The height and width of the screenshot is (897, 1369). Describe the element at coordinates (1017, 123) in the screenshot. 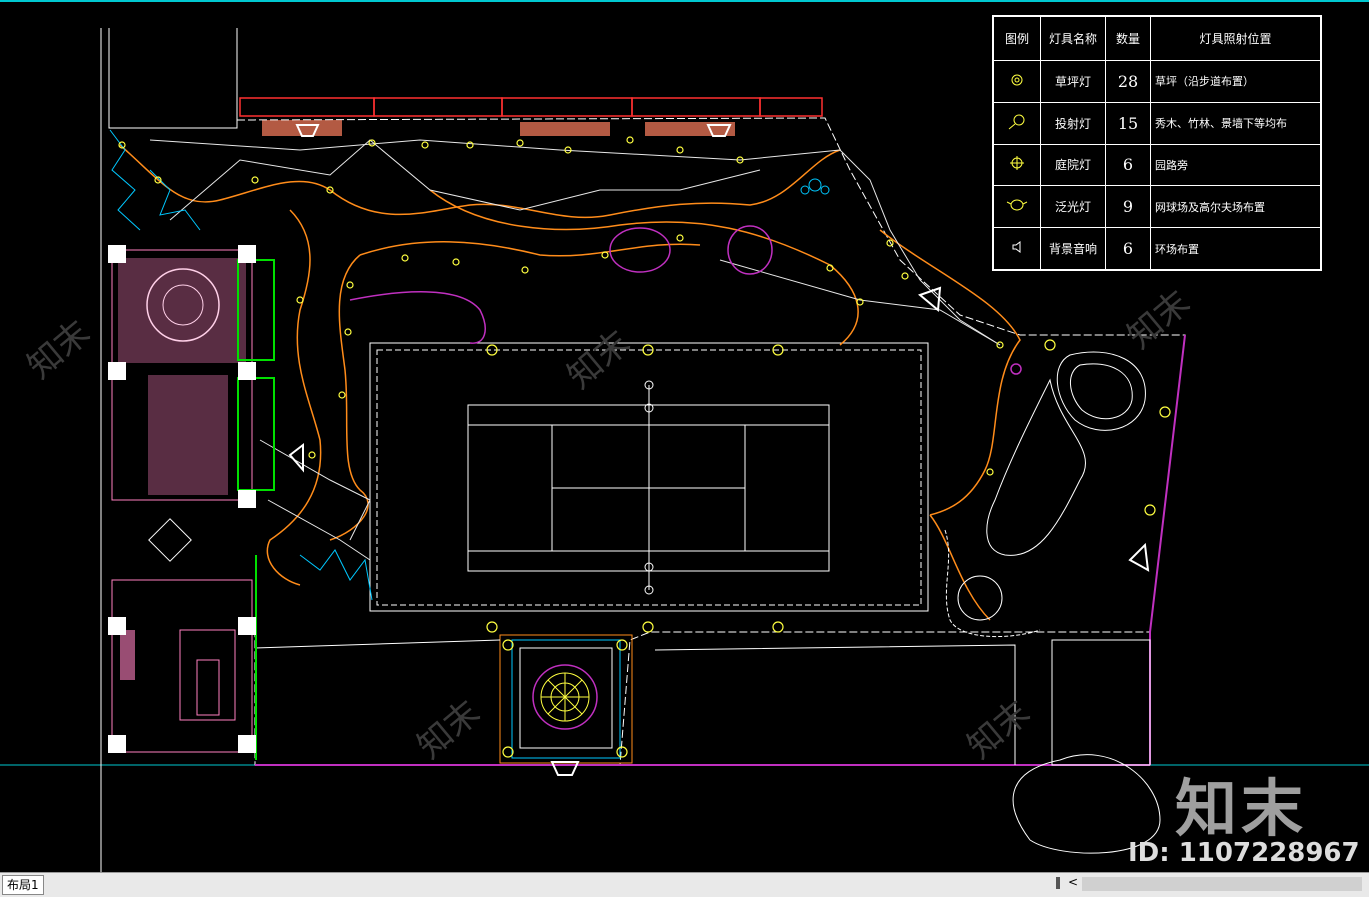

I see `spot-lamp-icon` at that location.